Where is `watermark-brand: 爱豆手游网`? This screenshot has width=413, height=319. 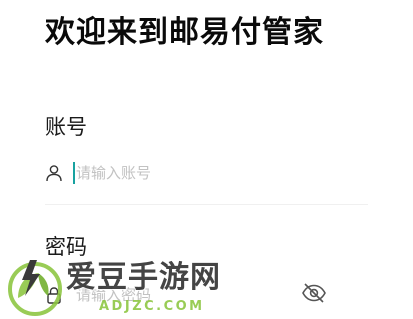 watermark-brand: 爱豆手游网 is located at coordinates (143, 277).